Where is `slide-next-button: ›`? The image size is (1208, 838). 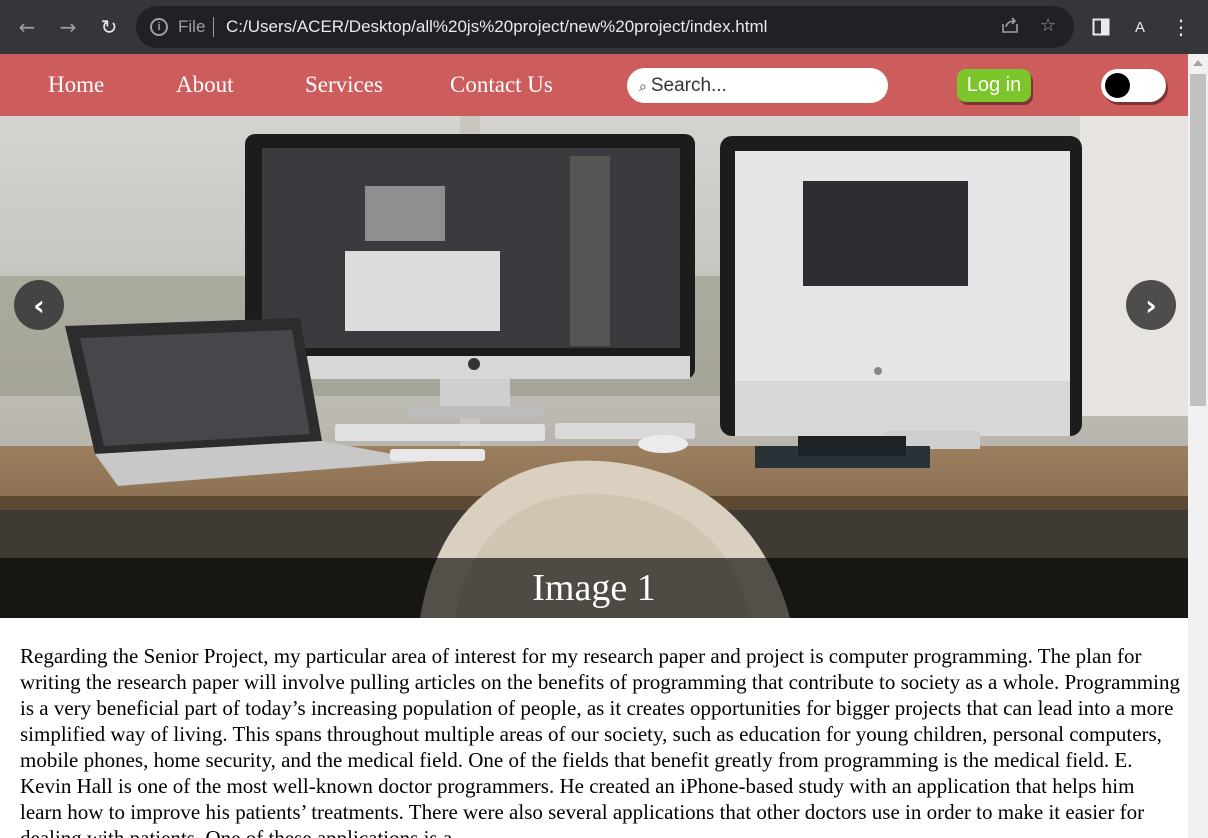 slide-next-button: › is located at coordinates (1151, 305).